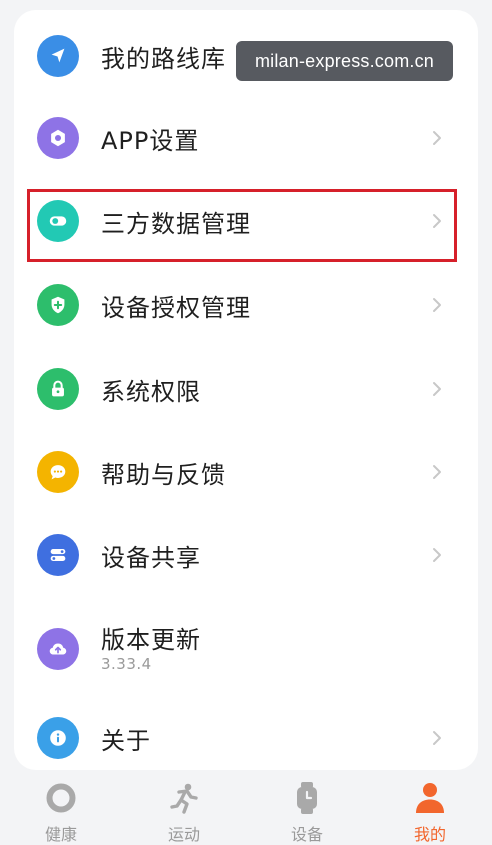 Image resolution: width=492 pixels, height=845 pixels. Describe the element at coordinates (184, 798) in the screenshot. I see `running-person-icon` at that location.